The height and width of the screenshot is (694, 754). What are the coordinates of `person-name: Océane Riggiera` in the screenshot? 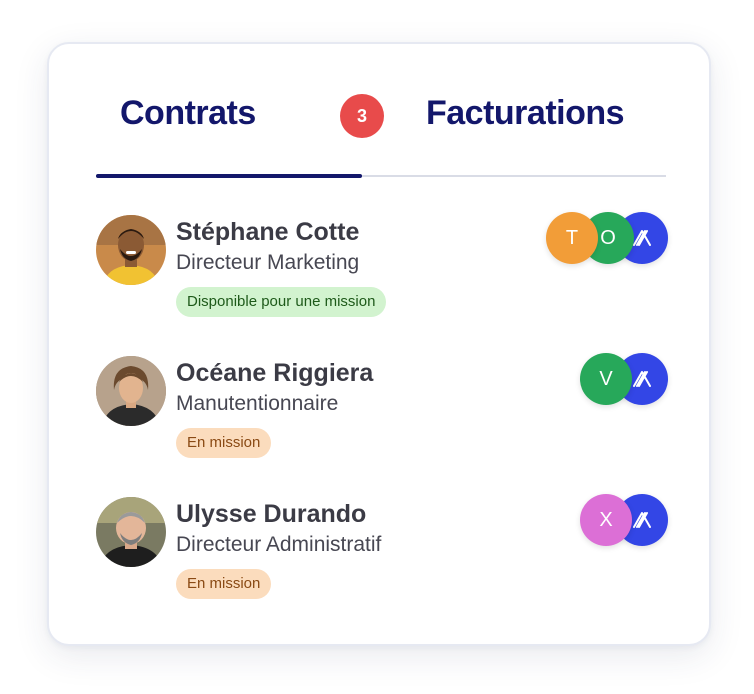 It's located at (275, 373).